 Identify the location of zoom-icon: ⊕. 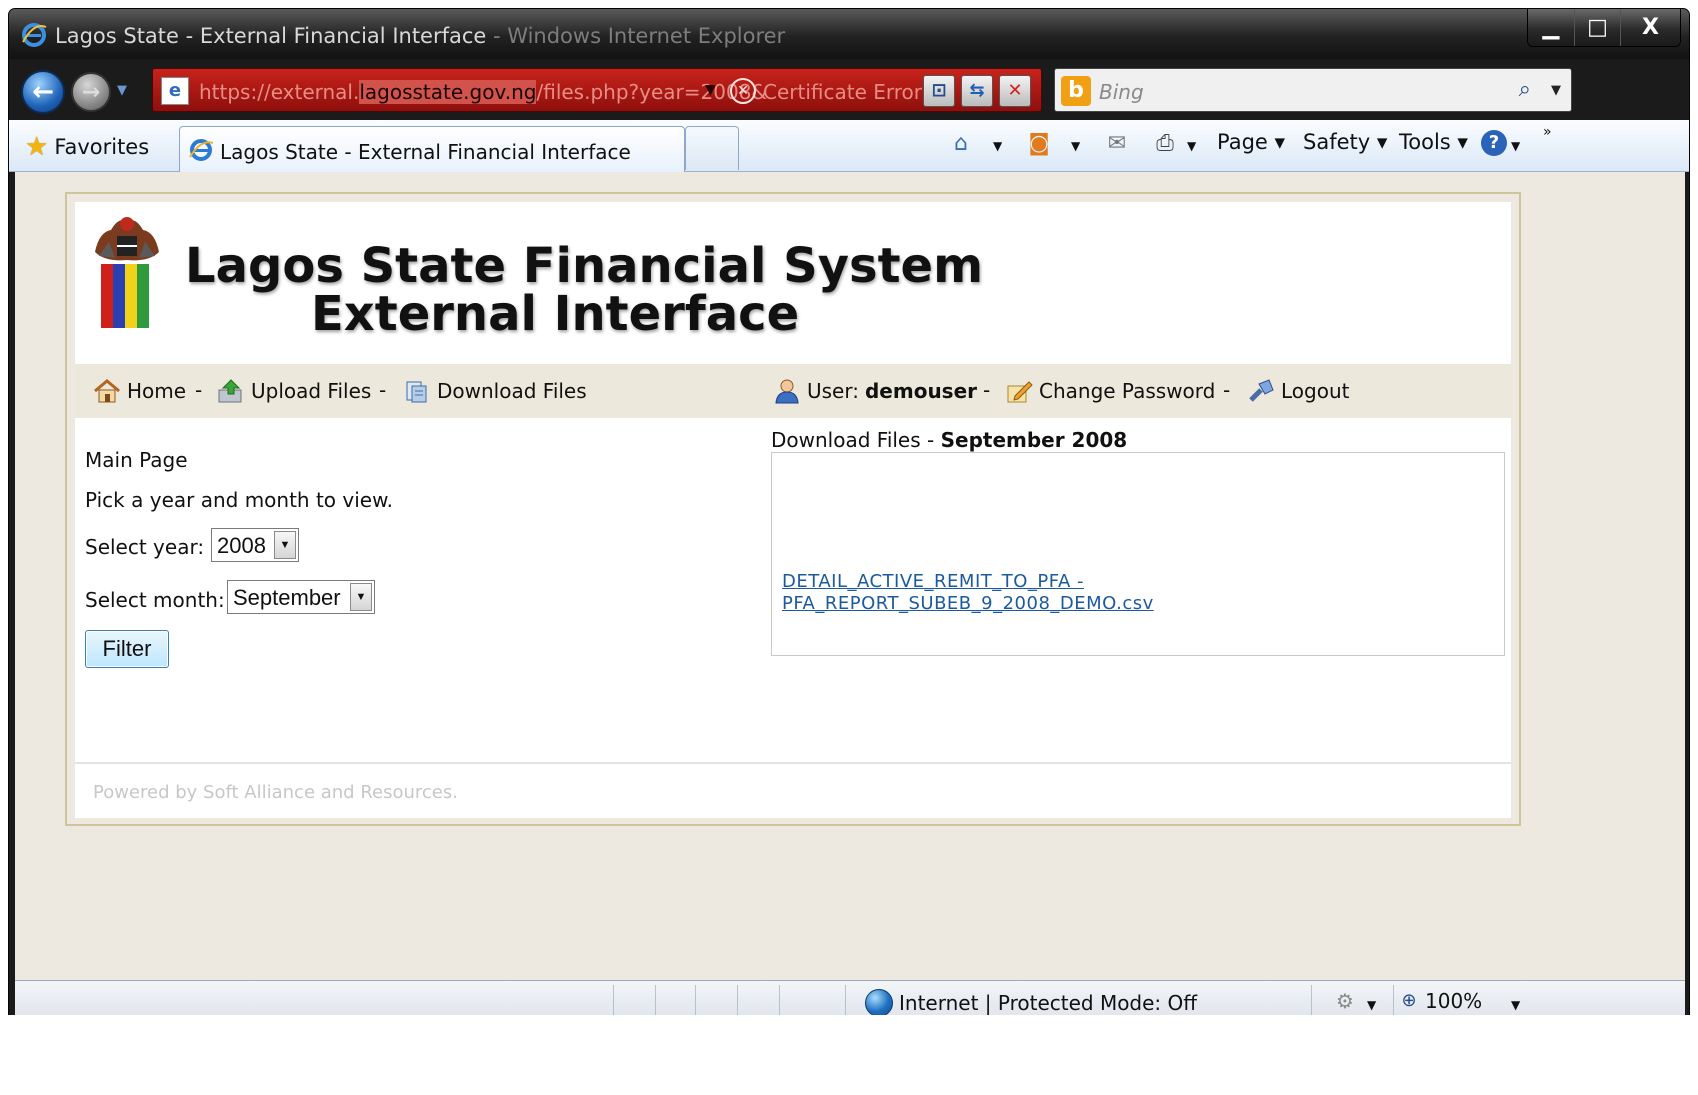
(1409, 1001).